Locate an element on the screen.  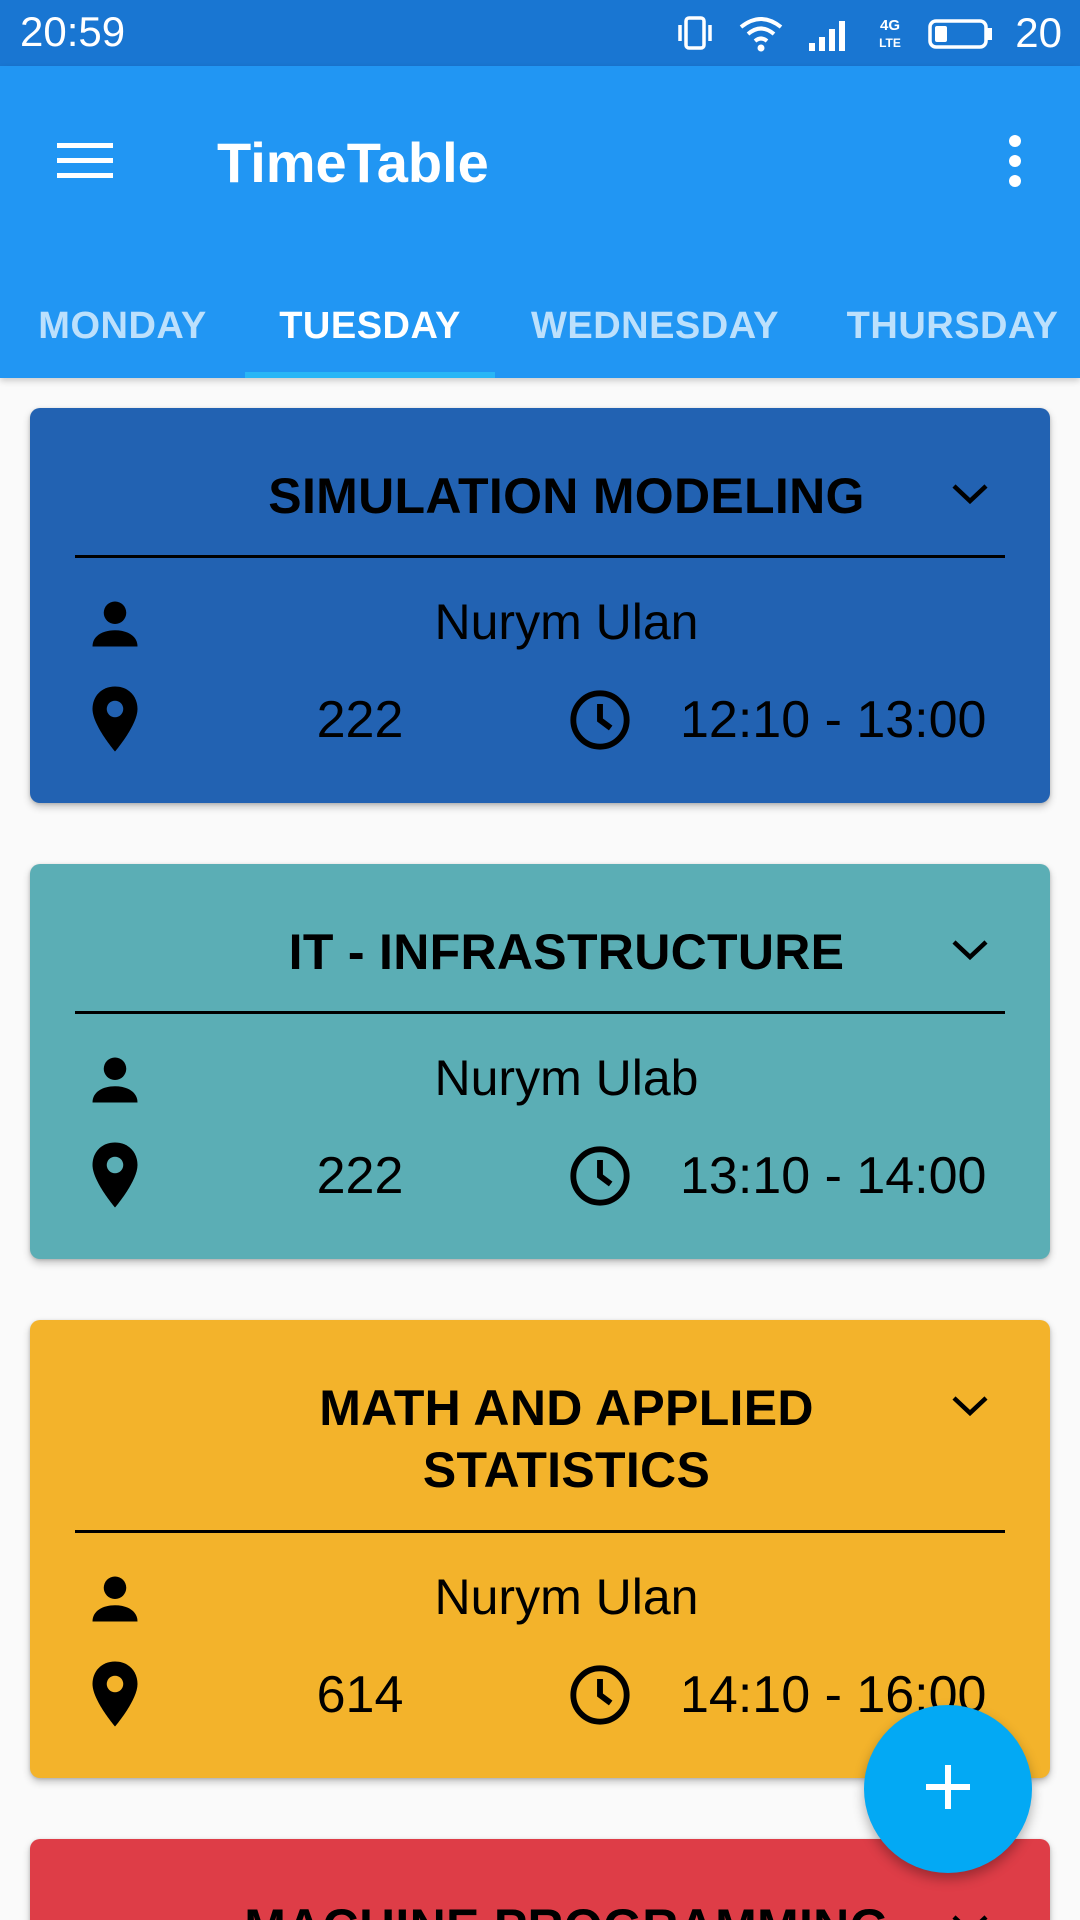
menu-button is located at coordinates (85, 163).